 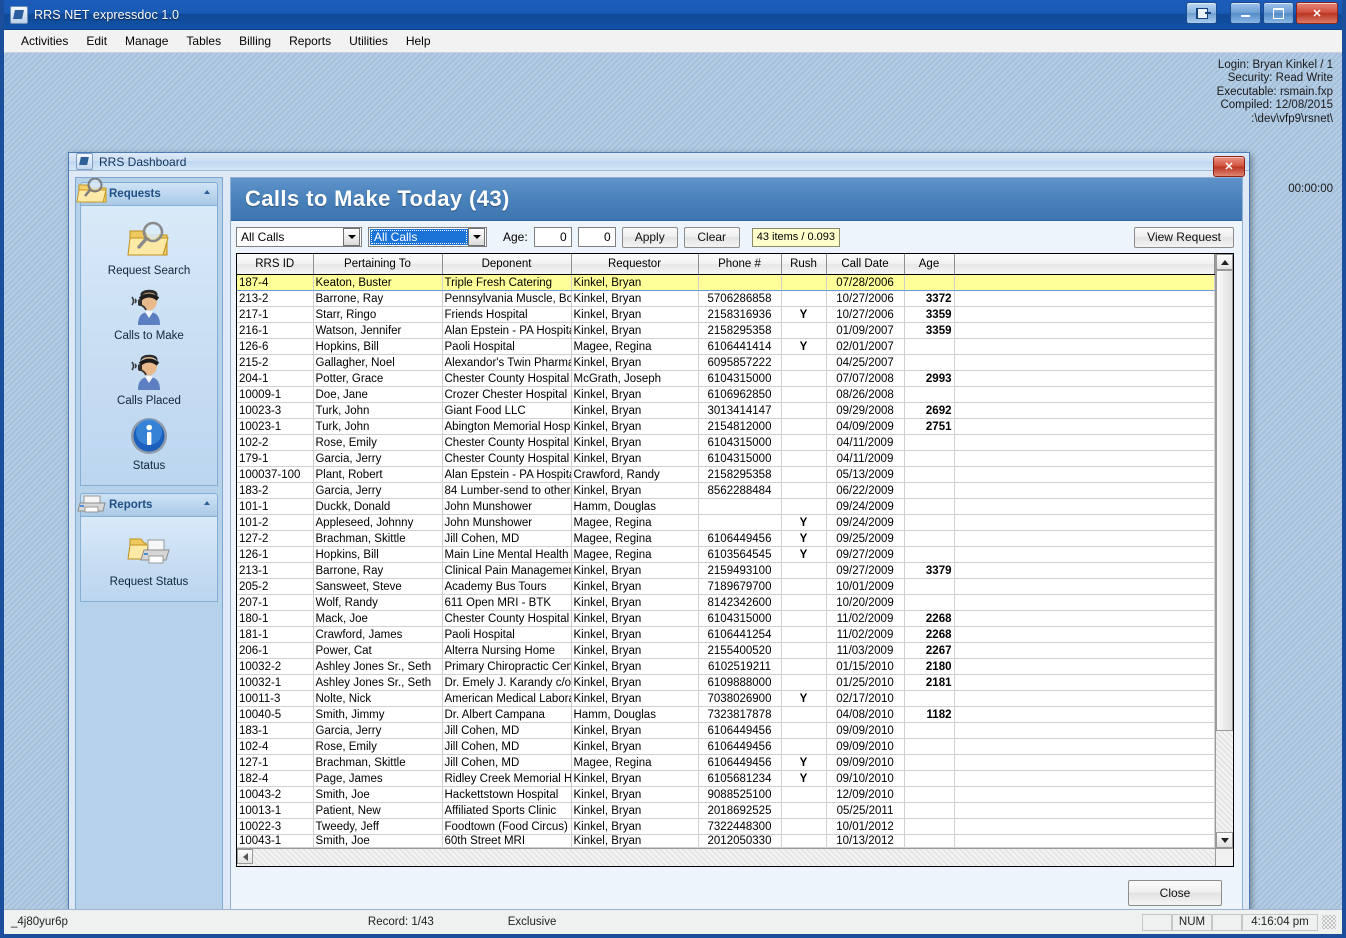 What do you see at coordinates (378, 602) in the screenshot?
I see `cell-pertaining-to: Wolf, Randy` at bounding box center [378, 602].